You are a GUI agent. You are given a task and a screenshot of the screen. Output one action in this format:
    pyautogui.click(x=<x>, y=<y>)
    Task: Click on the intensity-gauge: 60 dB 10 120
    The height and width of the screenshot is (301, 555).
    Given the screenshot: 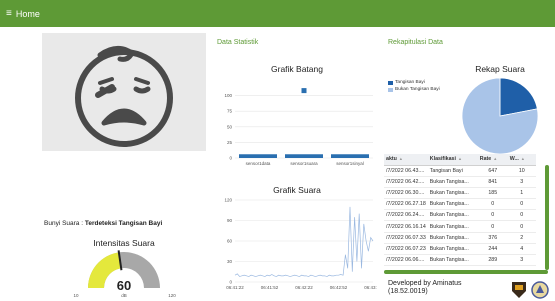 What is the action you would take?
    pyautogui.click(x=124, y=274)
    